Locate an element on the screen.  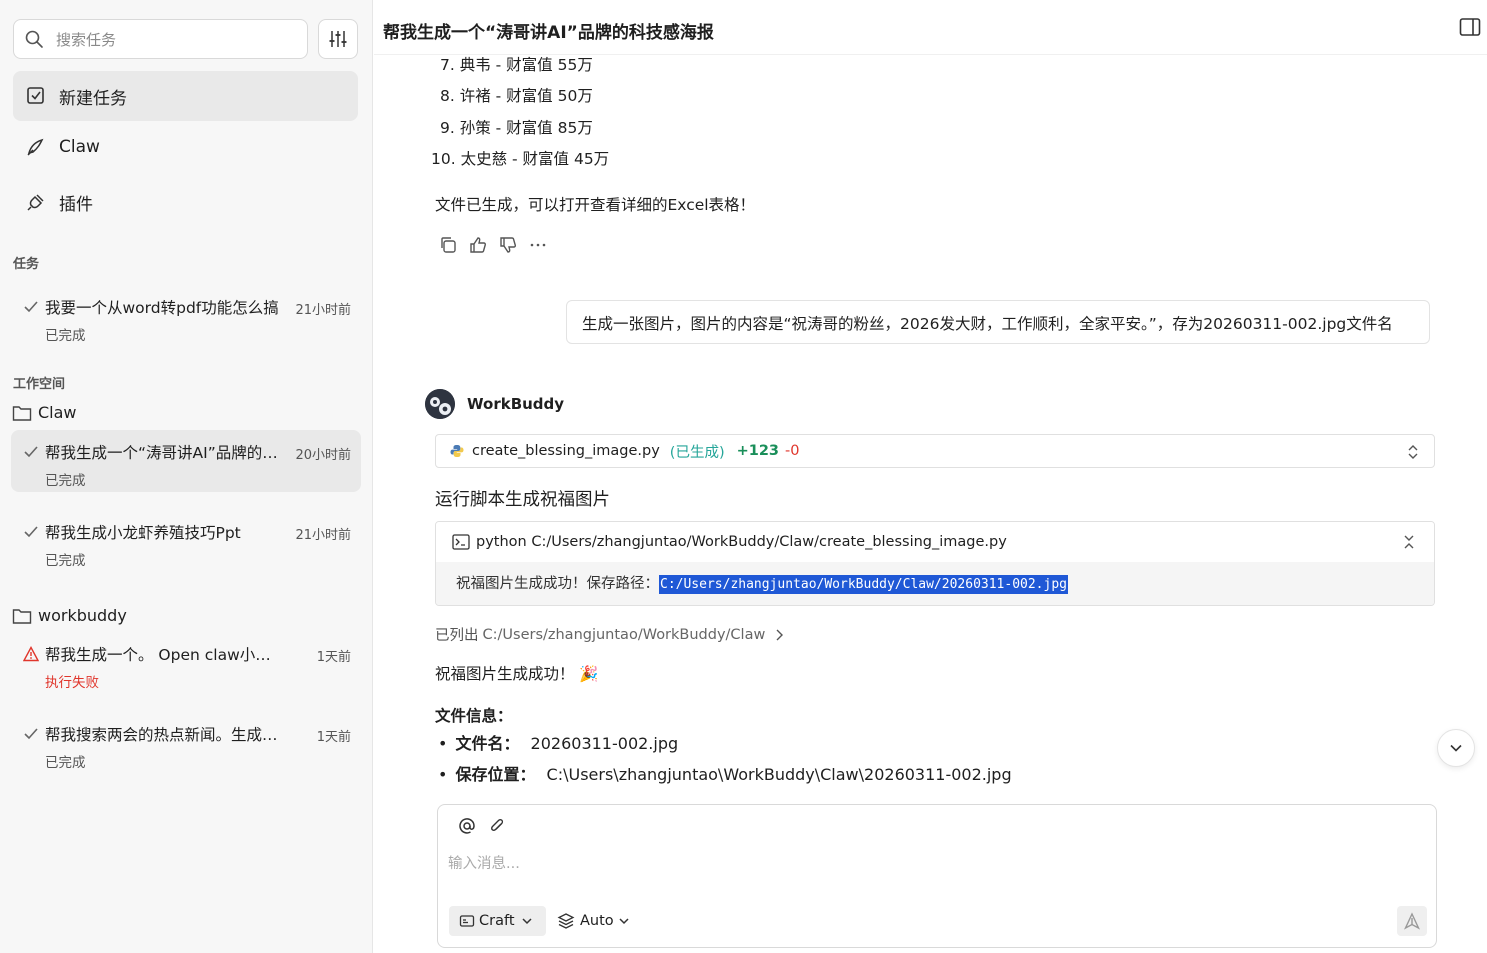
task-item: 帮我搜索两会的热点新闻。生成一… 1天前 已完成 is located at coordinates (186, 743).